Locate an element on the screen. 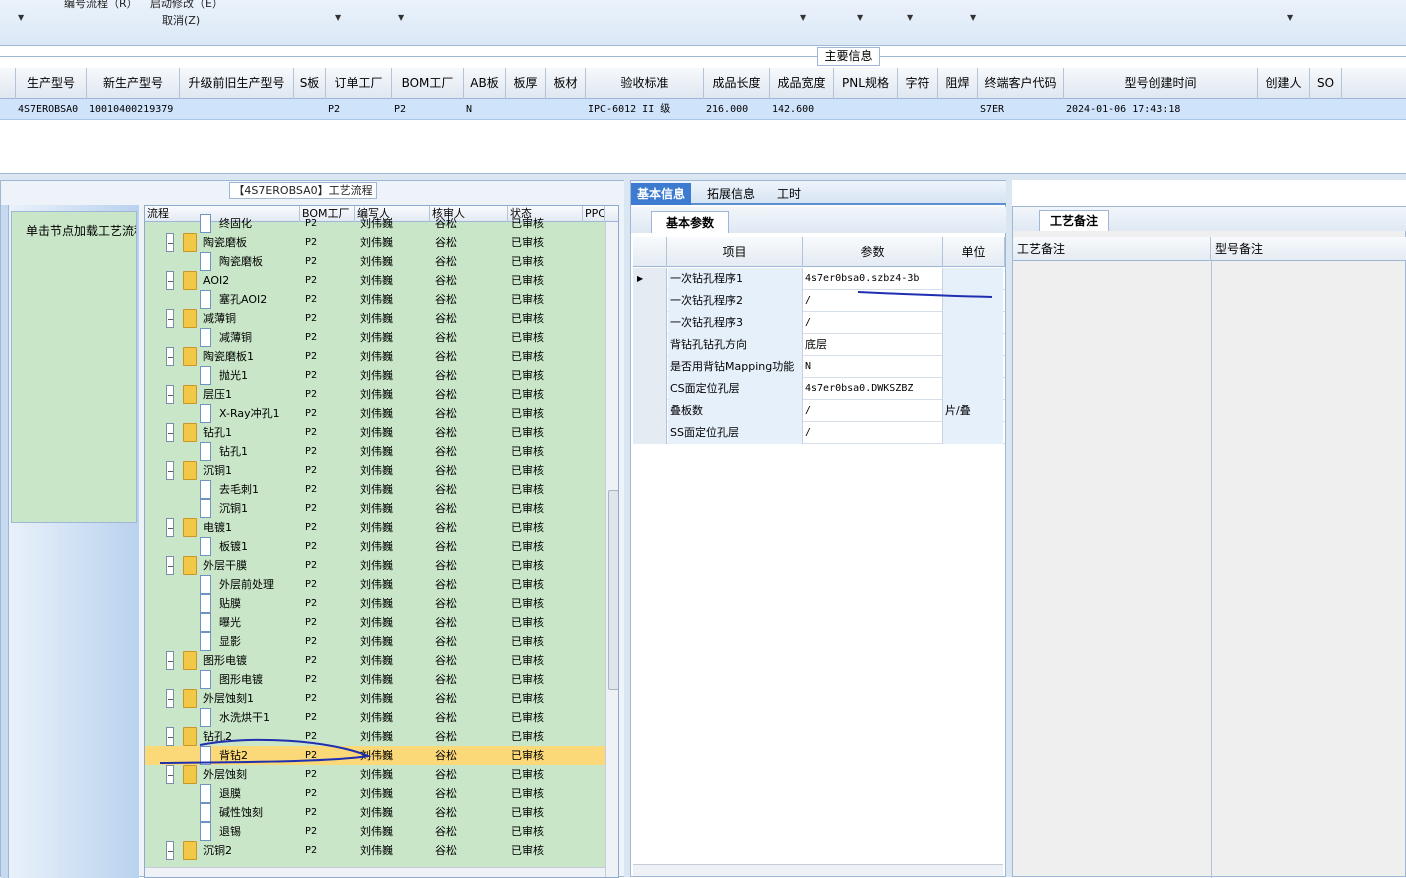 This screenshot has height=878, width=1406. param-row: 叠板数 / 片/叠 is located at coordinates (819, 411).